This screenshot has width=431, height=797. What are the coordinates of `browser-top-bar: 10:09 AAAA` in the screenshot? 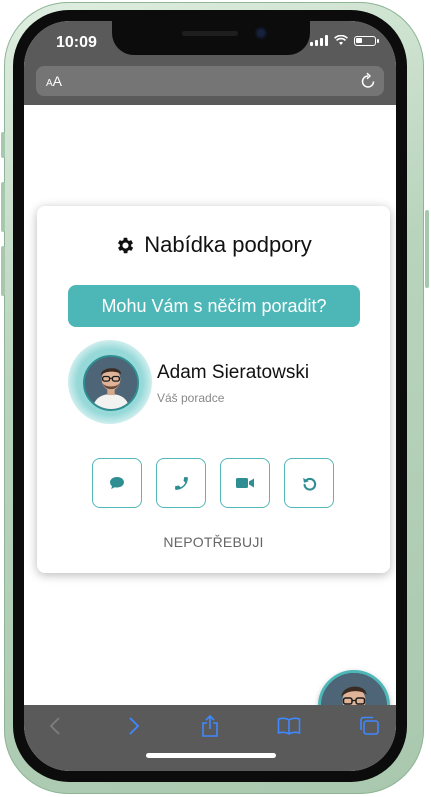 It's located at (210, 63).